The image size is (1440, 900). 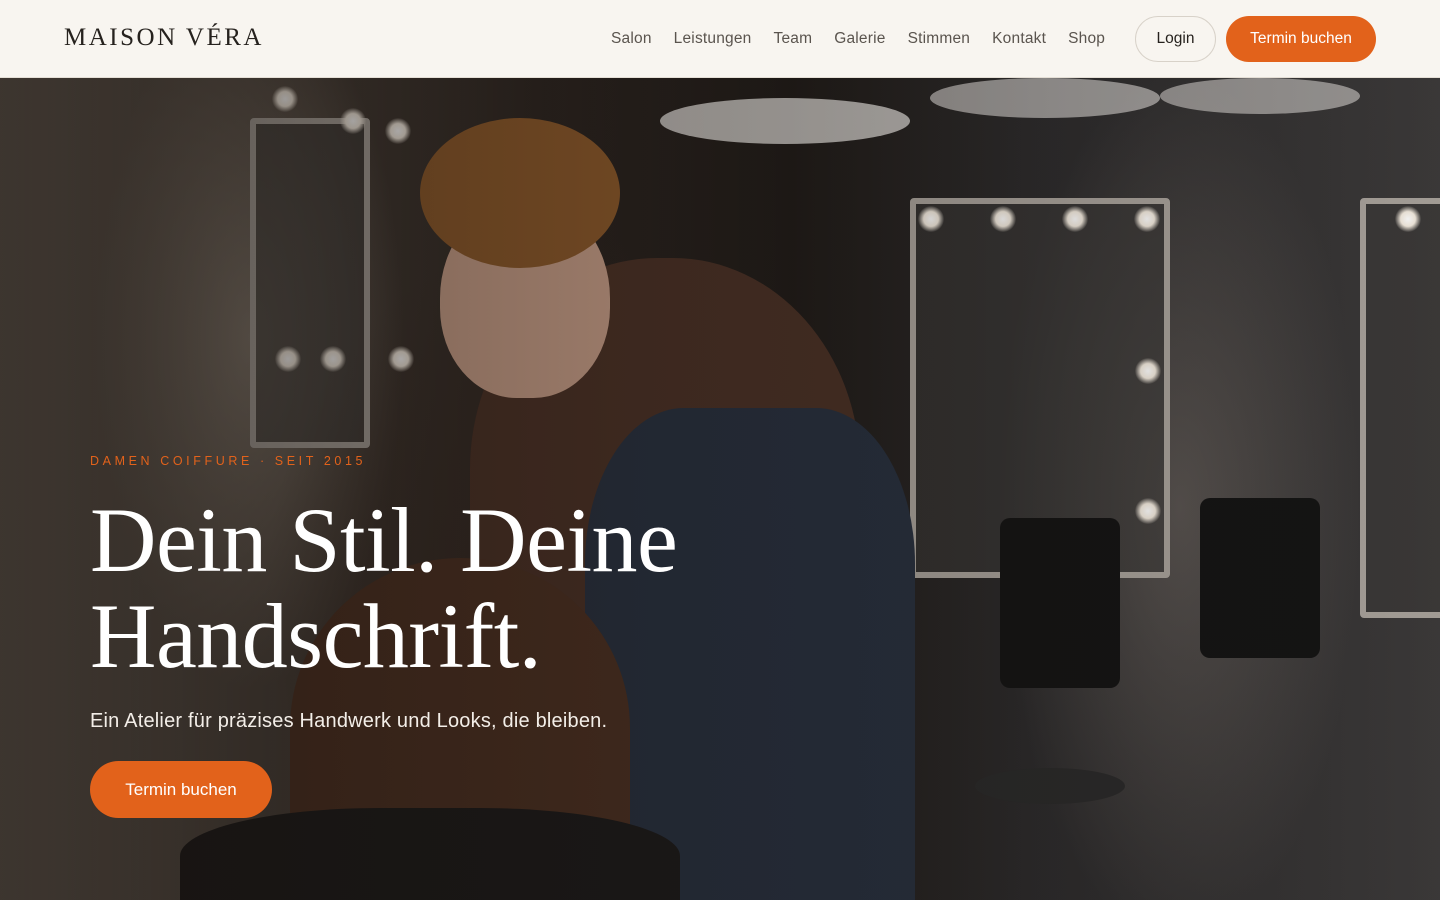 What do you see at coordinates (793, 39) in the screenshot?
I see `nav-item-team: Team` at bounding box center [793, 39].